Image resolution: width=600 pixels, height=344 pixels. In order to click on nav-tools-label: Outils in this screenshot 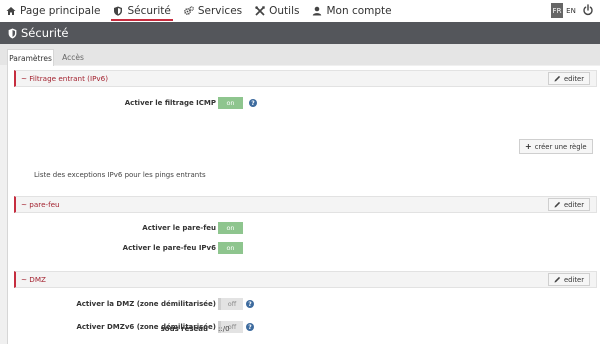, I will do `click(284, 11)`.